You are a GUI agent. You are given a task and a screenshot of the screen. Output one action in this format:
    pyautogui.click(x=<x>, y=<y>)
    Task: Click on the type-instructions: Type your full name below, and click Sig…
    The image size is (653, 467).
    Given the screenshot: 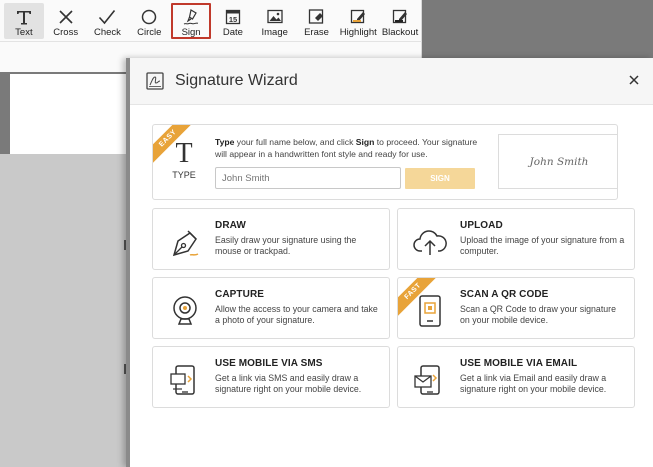 What is the action you would take?
    pyautogui.click(x=352, y=148)
    